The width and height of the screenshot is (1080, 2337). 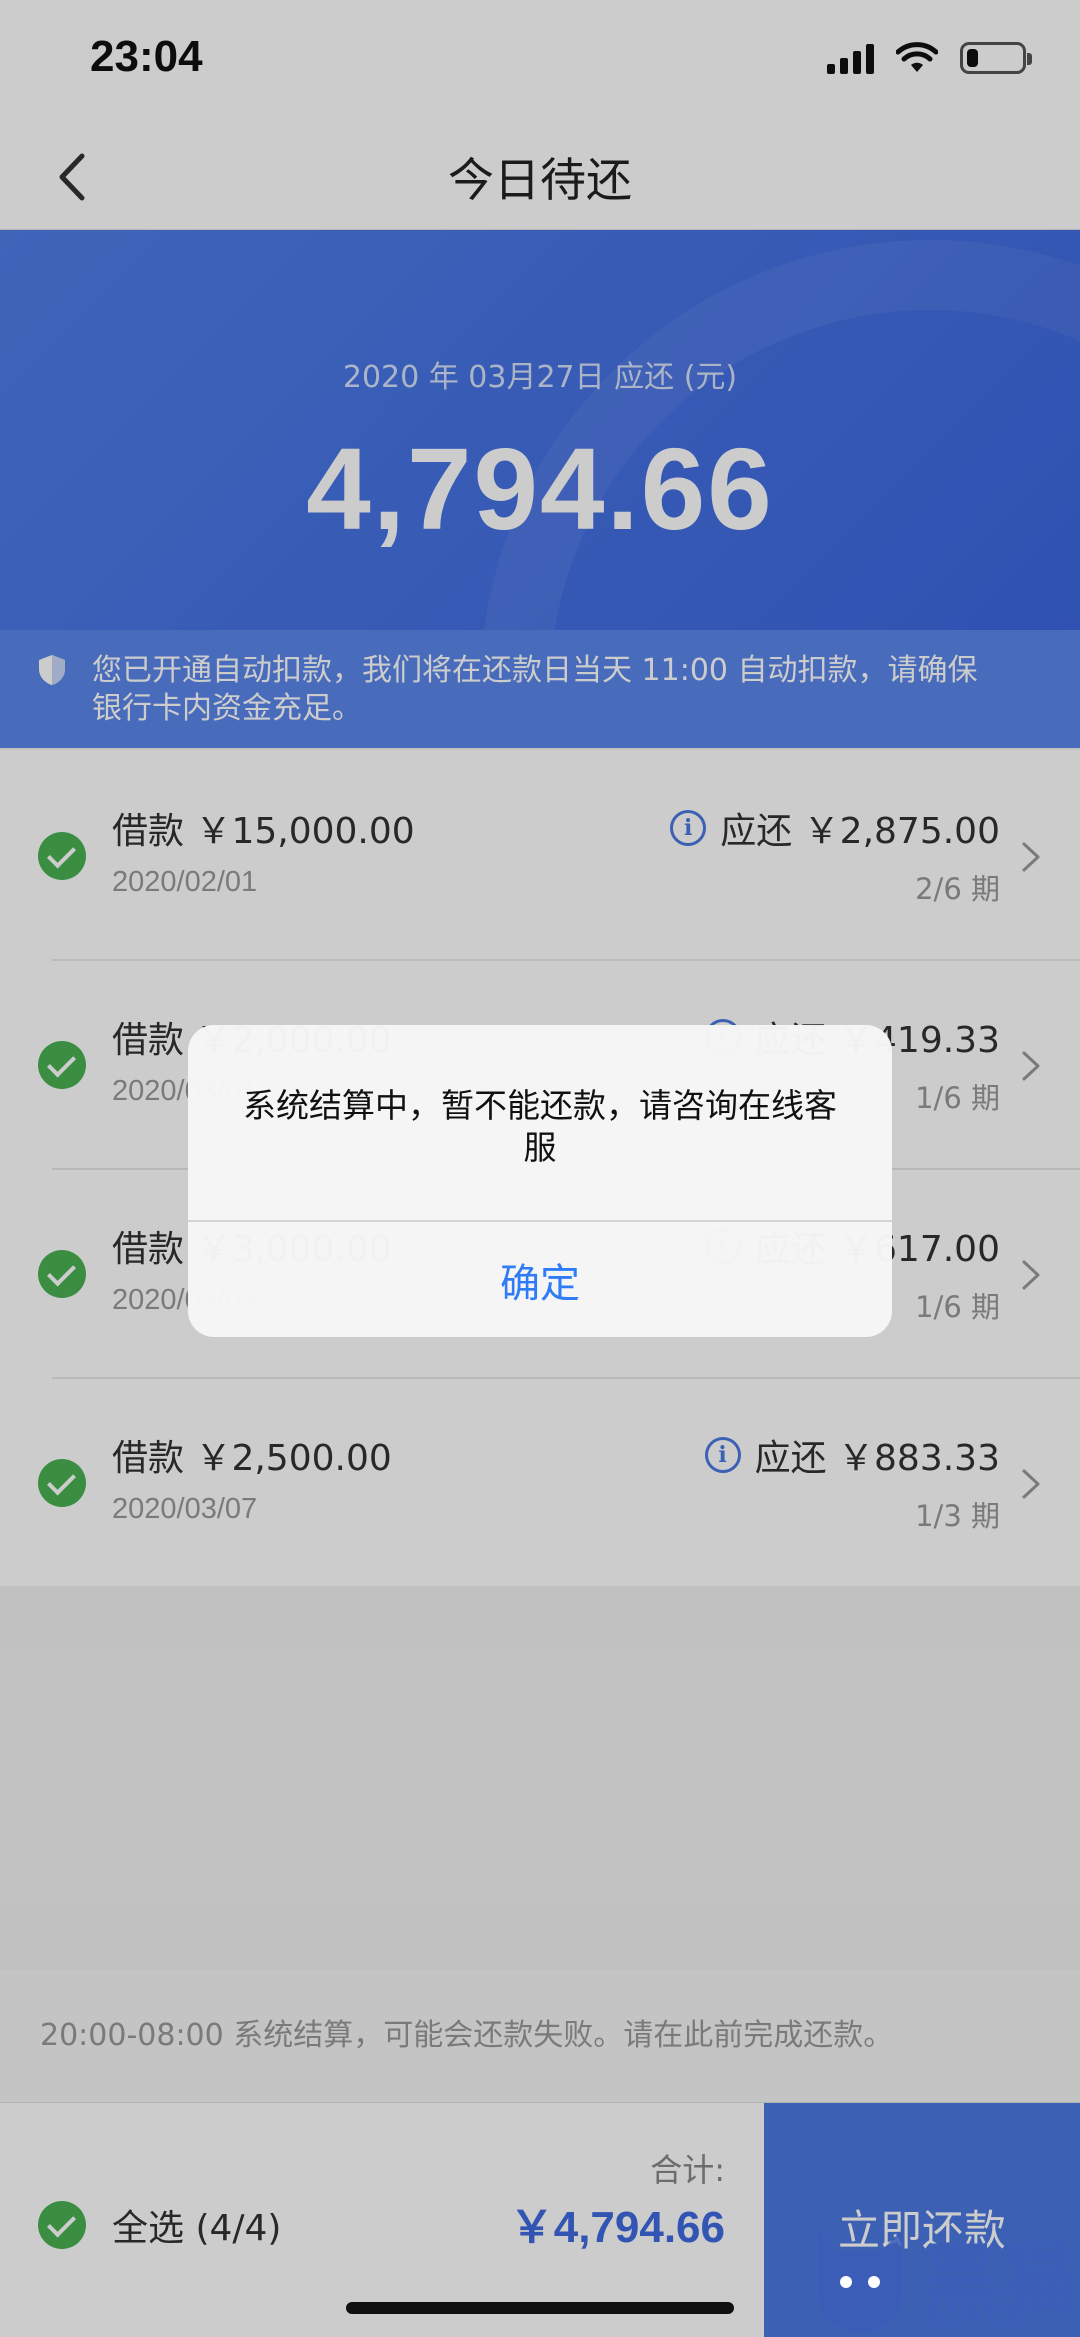 What do you see at coordinates (945, 2276) in the screenshot?
I see `watermark-logo: 黑猫 BLACK CAT` at bounding box center [945, 2276].